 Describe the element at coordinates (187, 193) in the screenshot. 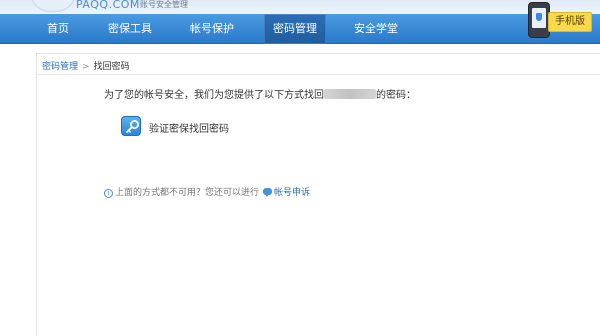

I see `other-text: 上面的方式都不可用？您还可以进行` at that location.